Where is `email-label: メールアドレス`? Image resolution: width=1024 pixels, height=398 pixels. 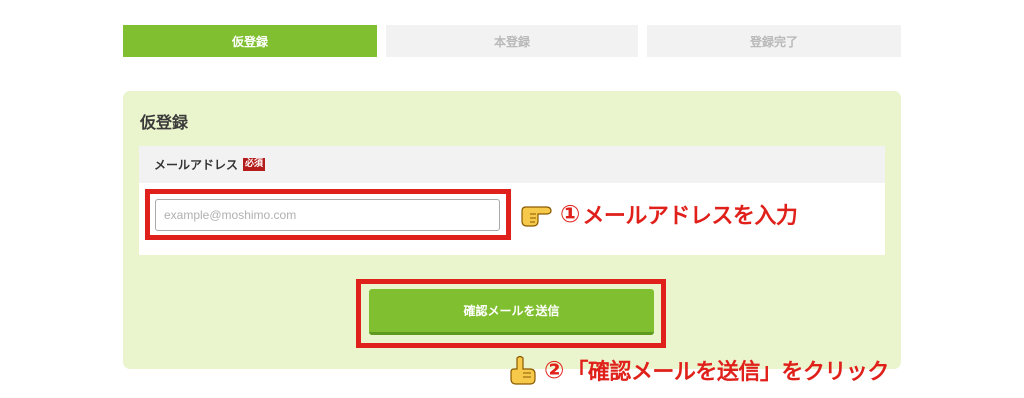
email-label: メールアドレス is located at coordinates (196, 165).